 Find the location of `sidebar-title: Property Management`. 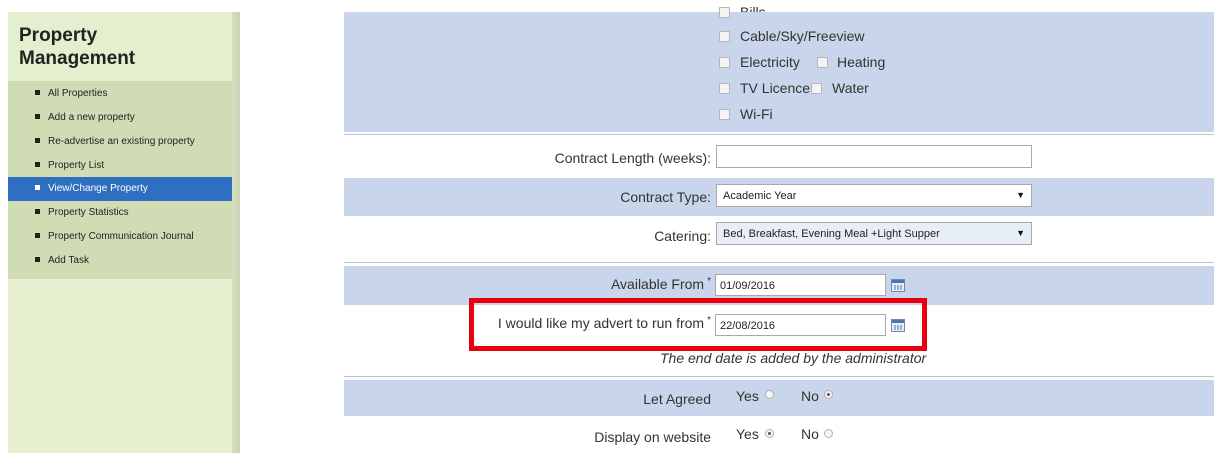

sidebar-title: Property Management is located at coordinates (77, 47).